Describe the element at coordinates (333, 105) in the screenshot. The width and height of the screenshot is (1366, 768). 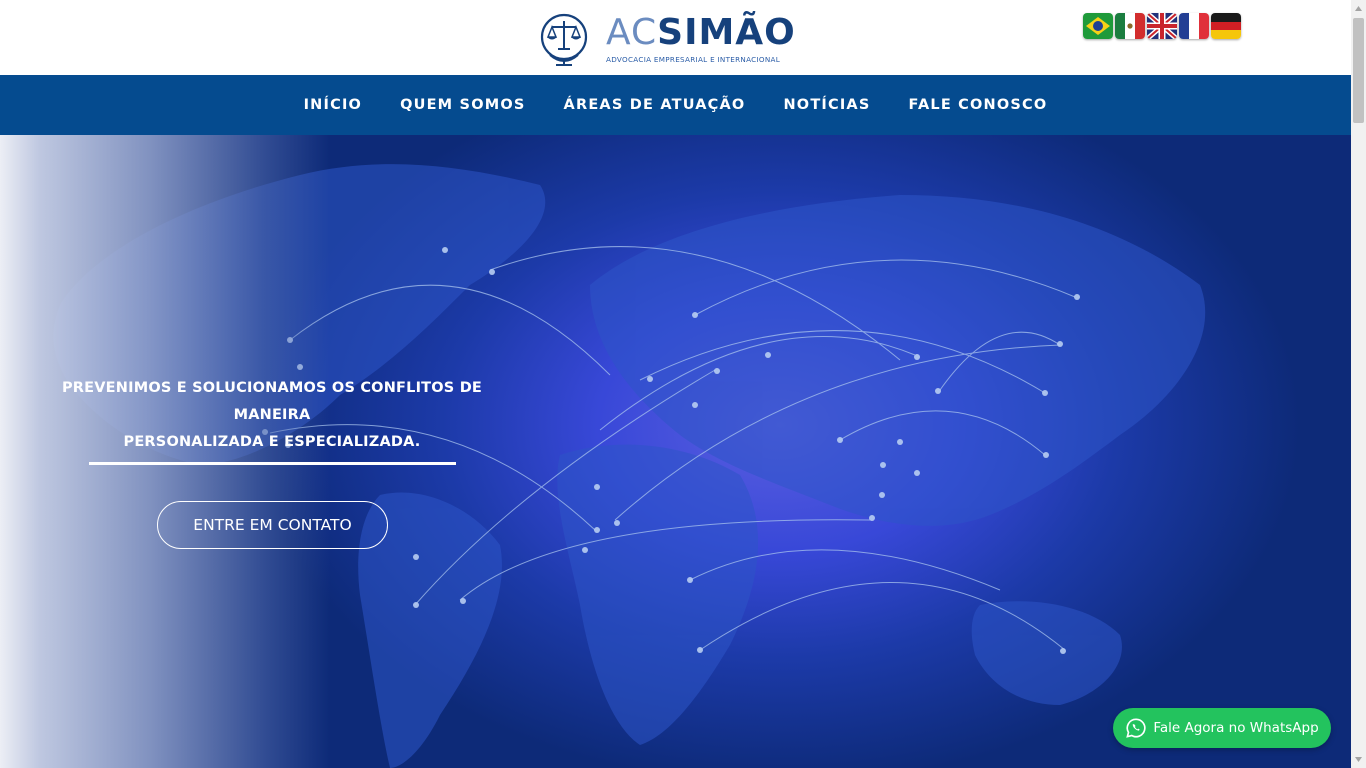
I see `nav-item-inicio: INÍCIO` at that location.